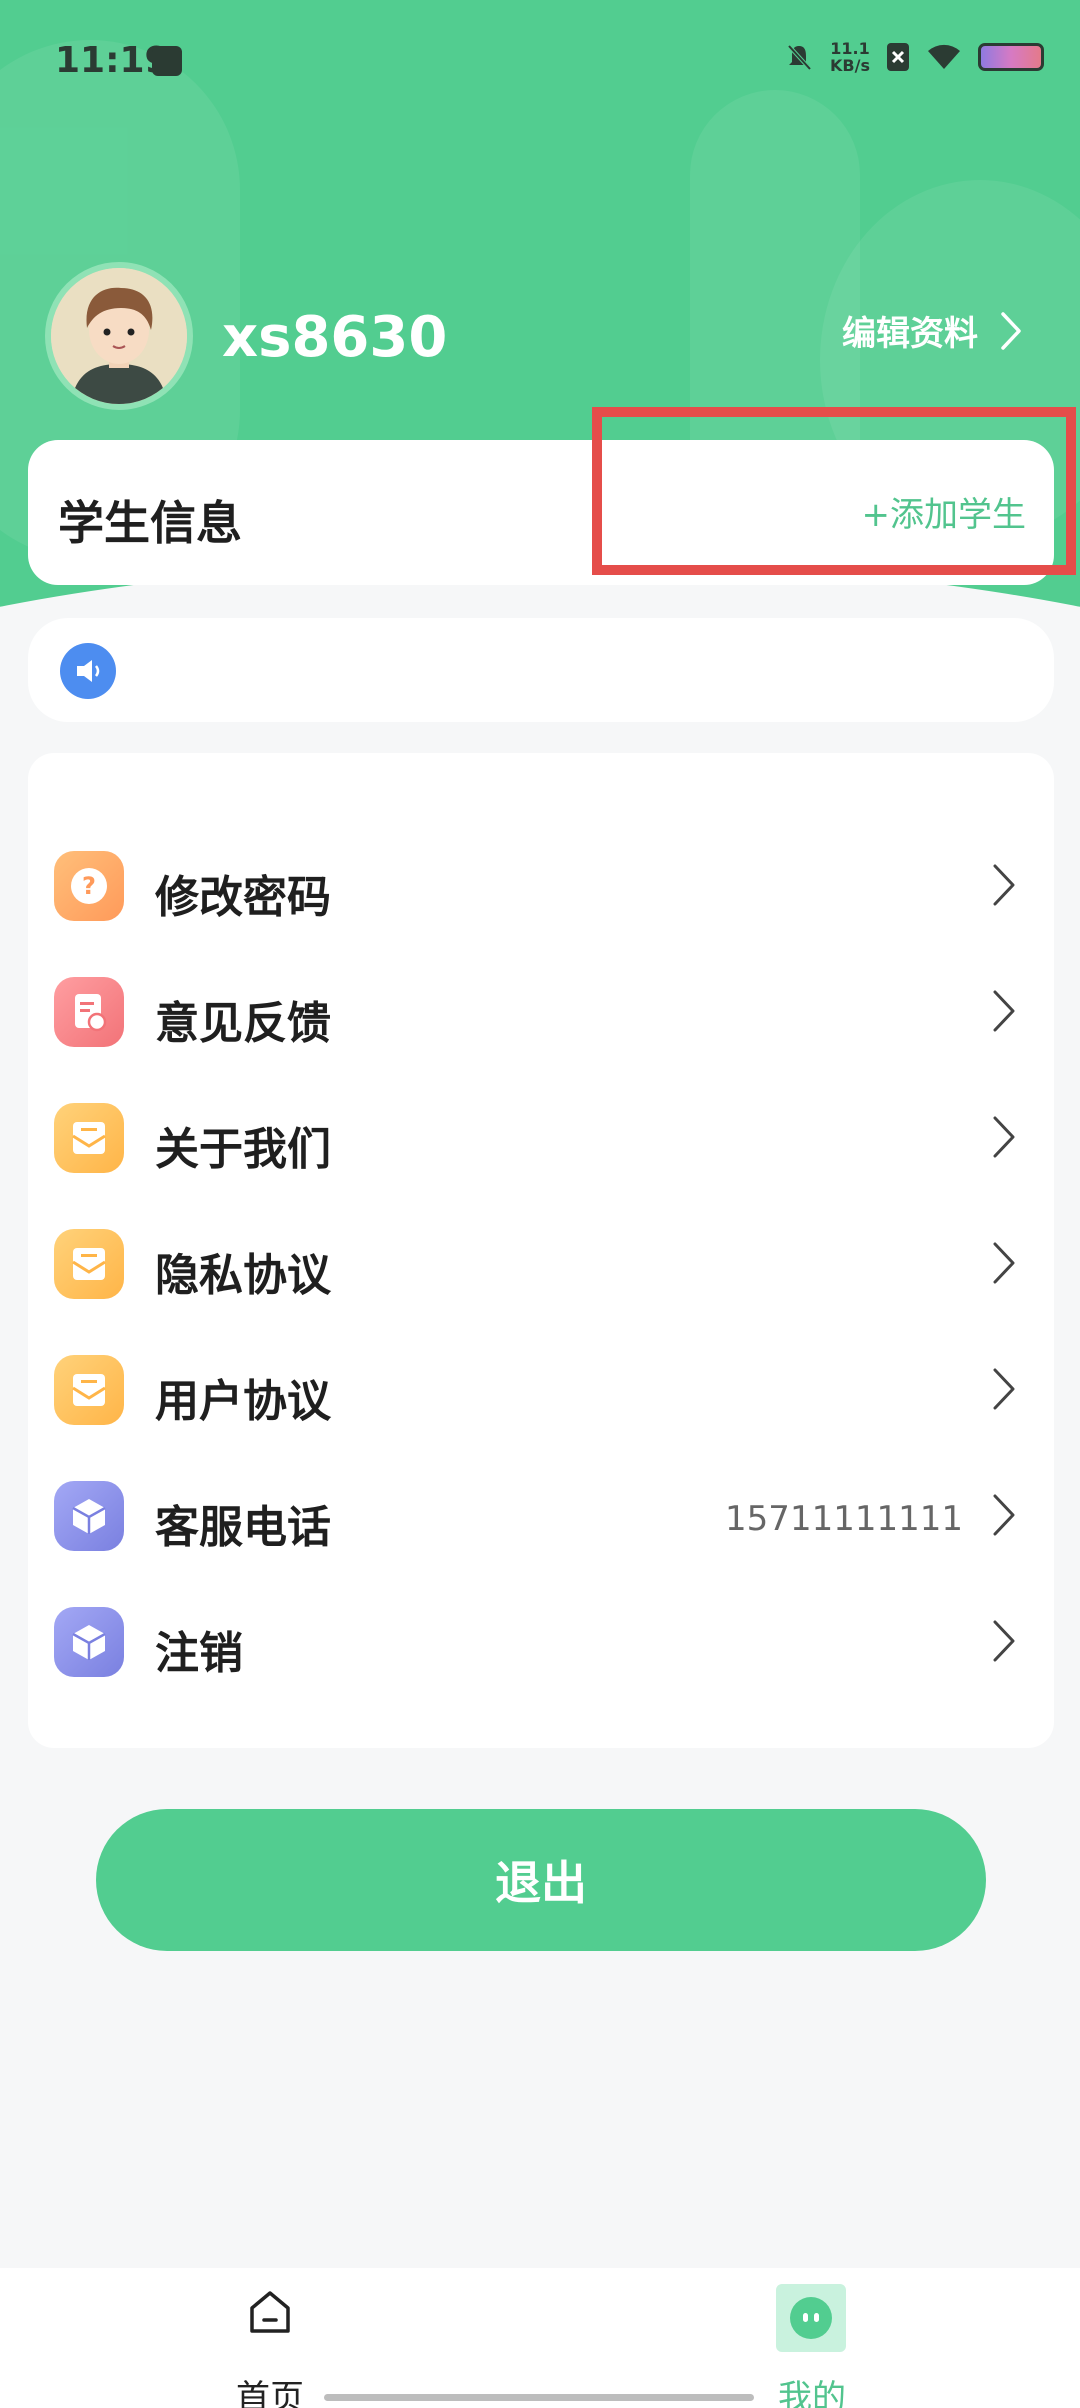  What do you see at coordinates (844, 1519) in the screenshot?
I see `customer-service-phone: 15711111111` at bounding box center [844, 1519].